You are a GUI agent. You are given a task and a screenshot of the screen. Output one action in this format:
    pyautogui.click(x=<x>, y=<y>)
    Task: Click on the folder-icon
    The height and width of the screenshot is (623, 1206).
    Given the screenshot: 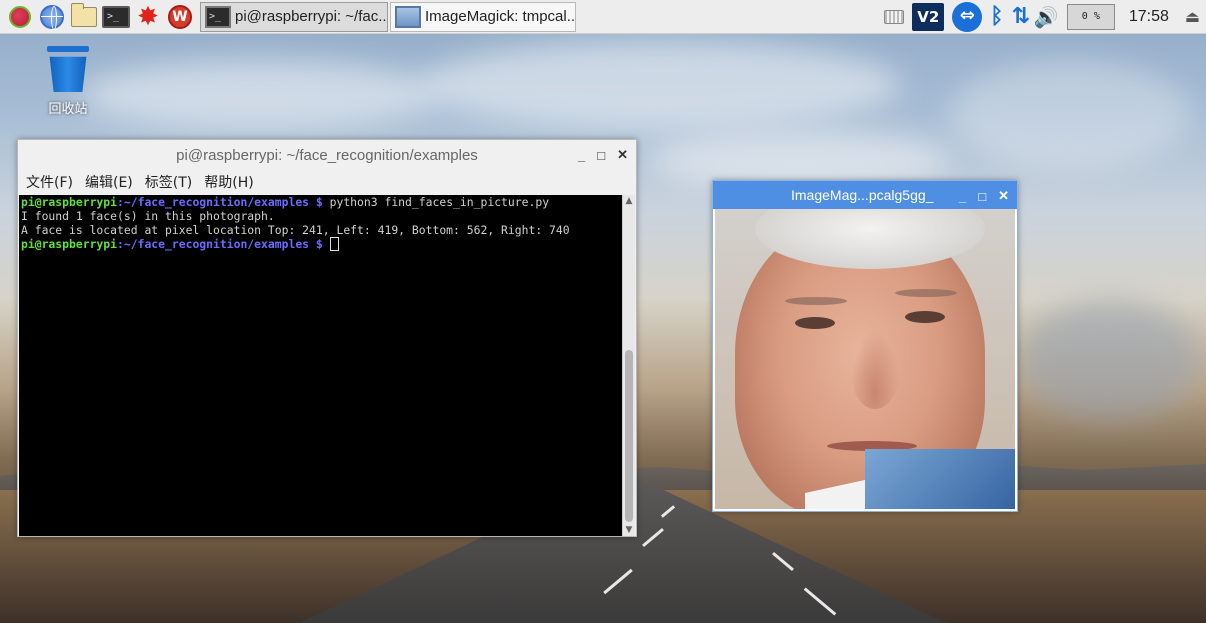 What is the action you would take?
    pyautogui.click(x=84, y=14)
    